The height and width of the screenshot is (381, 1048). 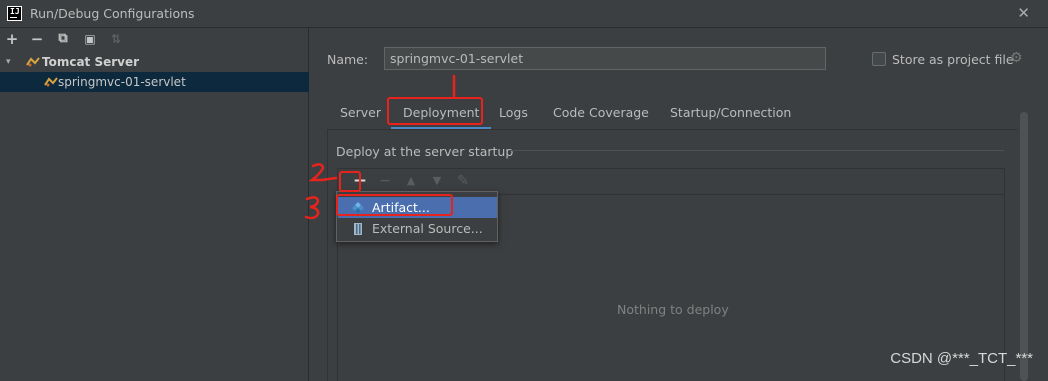 What do you see at coordinates (524, 14) in the screenshot?
I see `title-bar: IJ Run/Debug Configurations ✕` at bounding box center [524, 14].